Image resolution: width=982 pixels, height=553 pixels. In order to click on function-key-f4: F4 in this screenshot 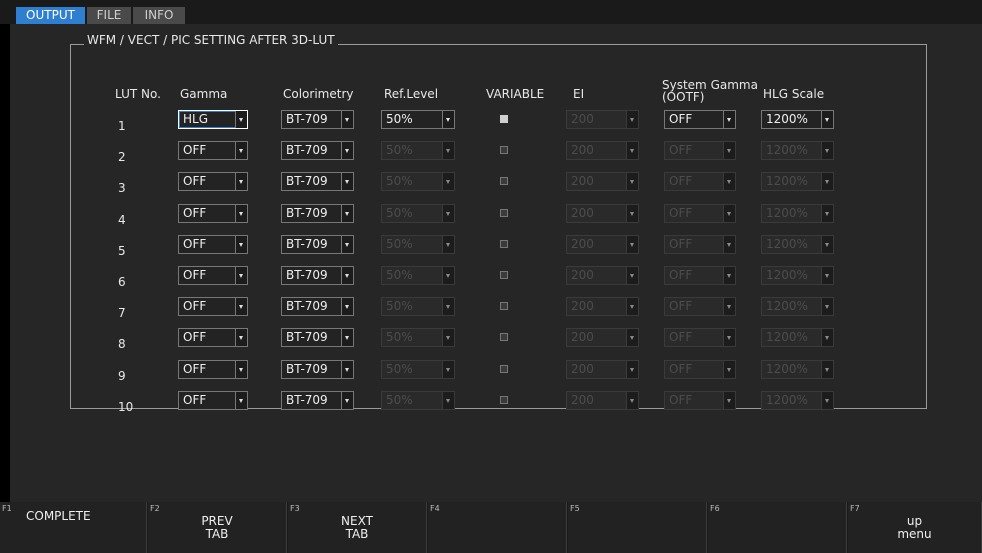, I will do `click(497, 527)`.